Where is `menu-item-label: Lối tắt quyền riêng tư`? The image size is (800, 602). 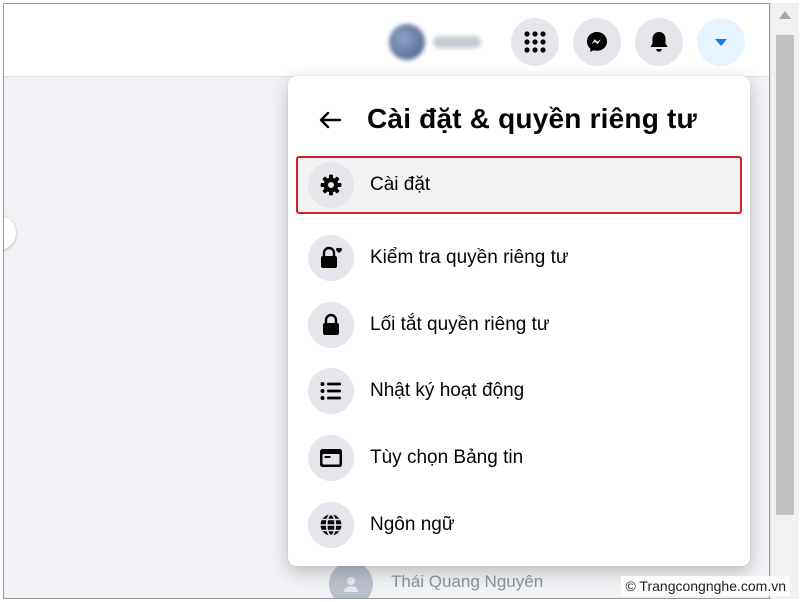
menu-item-label: Lối tắt quyền riêng tư is located at coordinates (460, 324).